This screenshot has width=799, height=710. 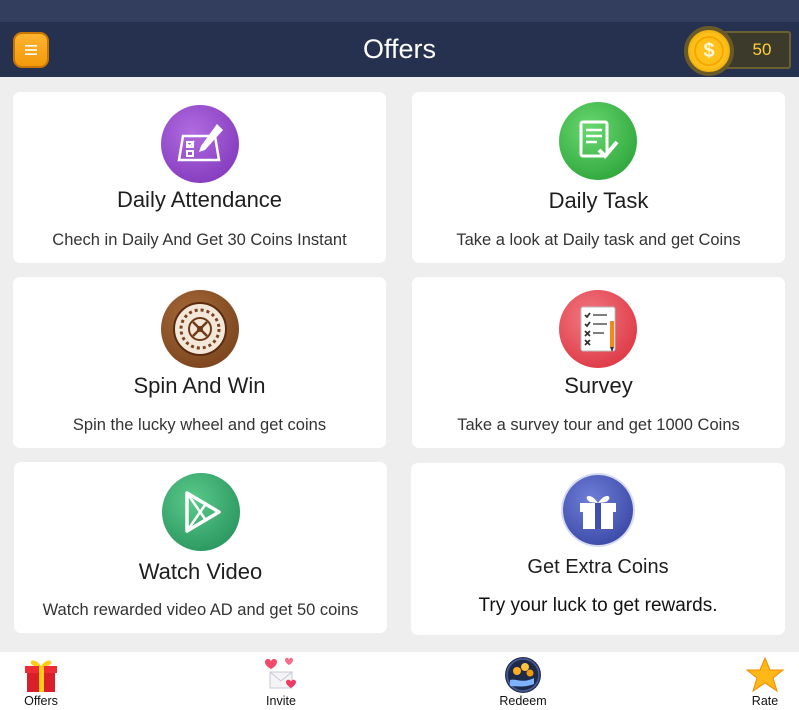 I want to click on nav-label: Rate, so click(x=765, y=701).